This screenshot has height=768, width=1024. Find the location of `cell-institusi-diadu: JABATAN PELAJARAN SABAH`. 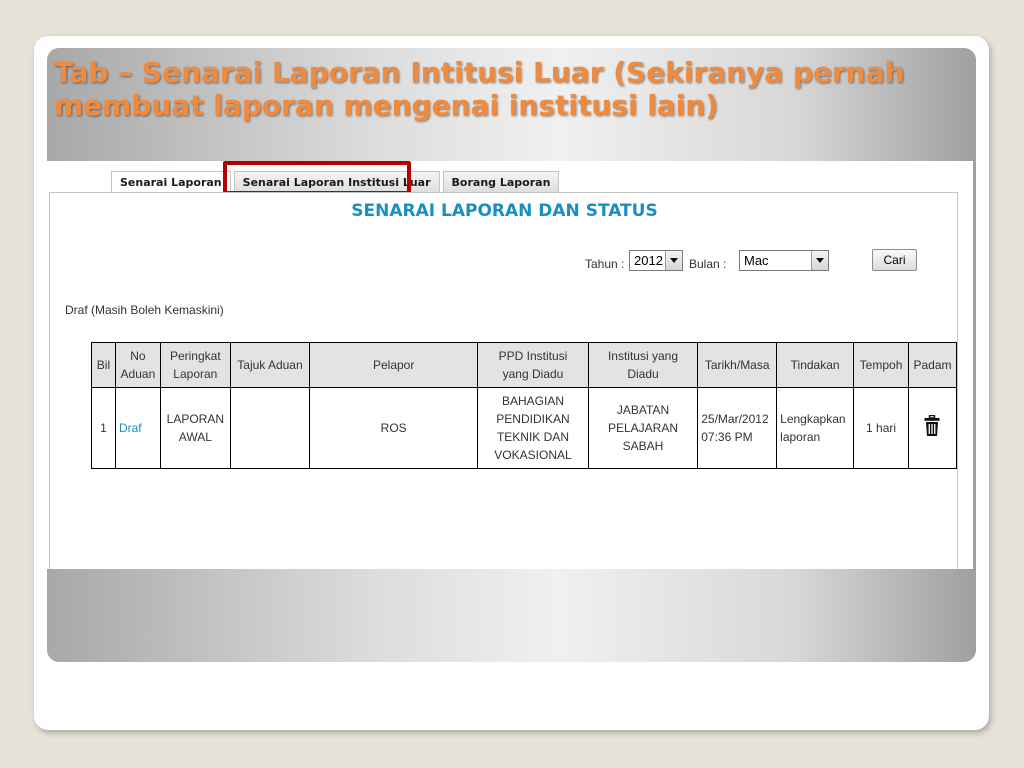

cell-institusi-diadu: JABATAN PELAJARAN SABAH is located at coordinates (643, 428).